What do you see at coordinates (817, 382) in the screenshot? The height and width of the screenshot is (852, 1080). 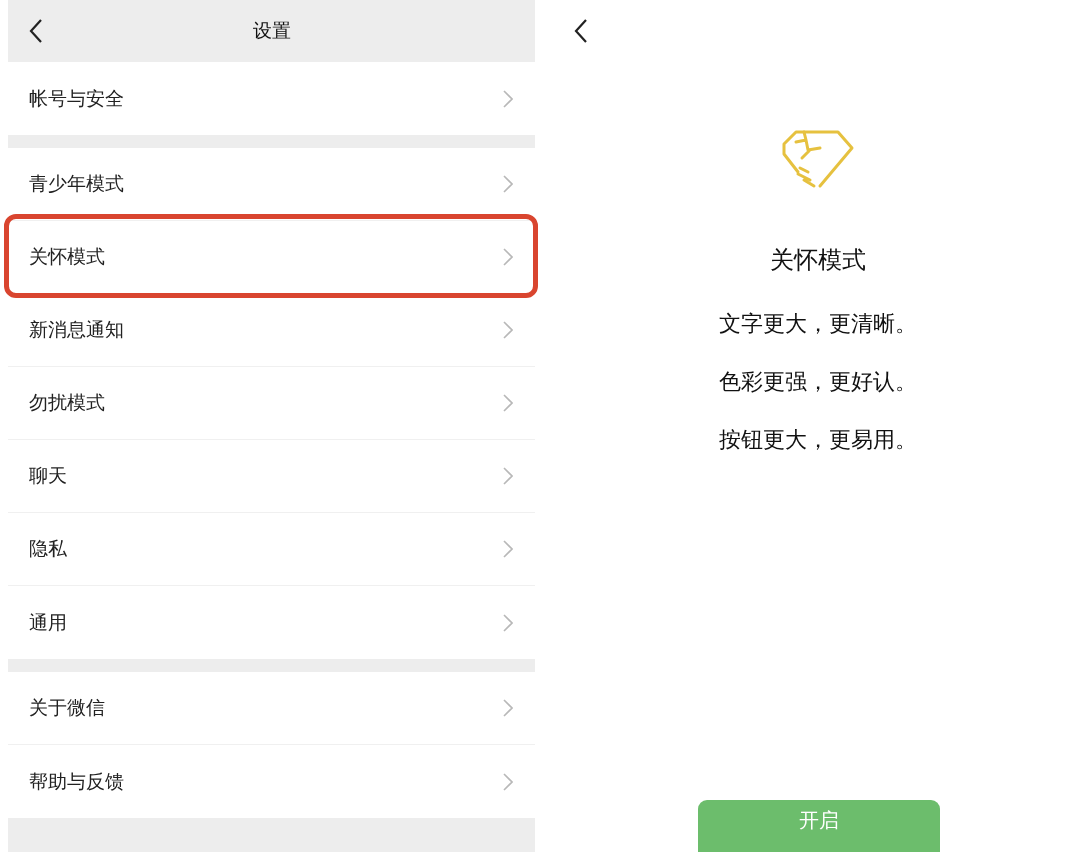 I see `feature-text: 色彩更强，更好认。` at bounding box center [817, 382].